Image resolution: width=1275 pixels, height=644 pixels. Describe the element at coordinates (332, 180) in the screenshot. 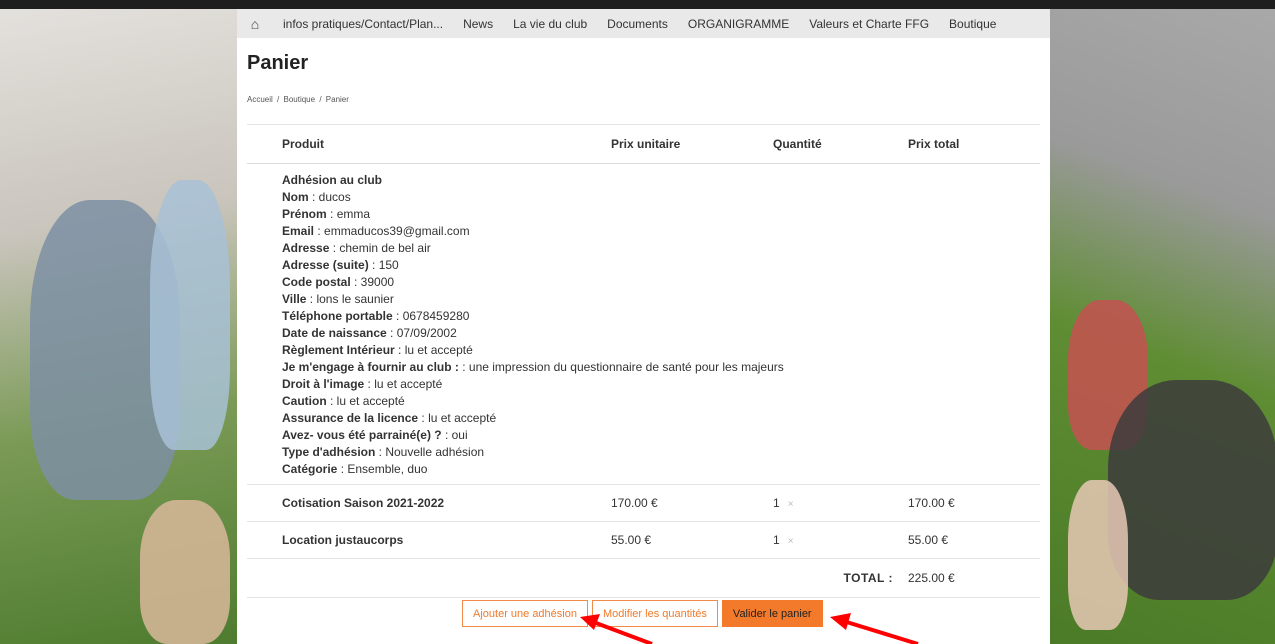

I see `membership-title: Adhésion au club` at that location.